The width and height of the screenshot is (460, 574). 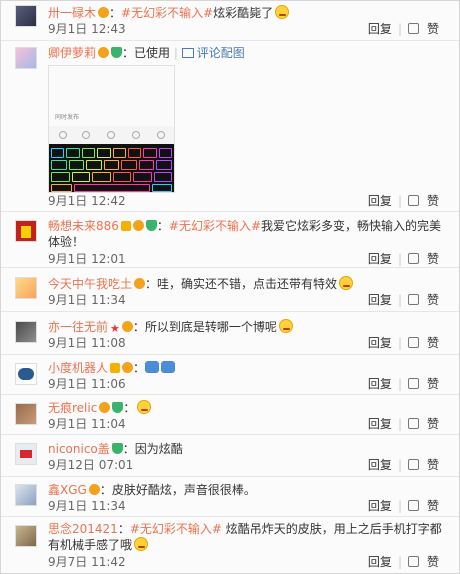 What do you see at coordinates (246, 408) in the screenshot?
I see `comment-body: 无痕relic ：` at bounding box center [246, 408].